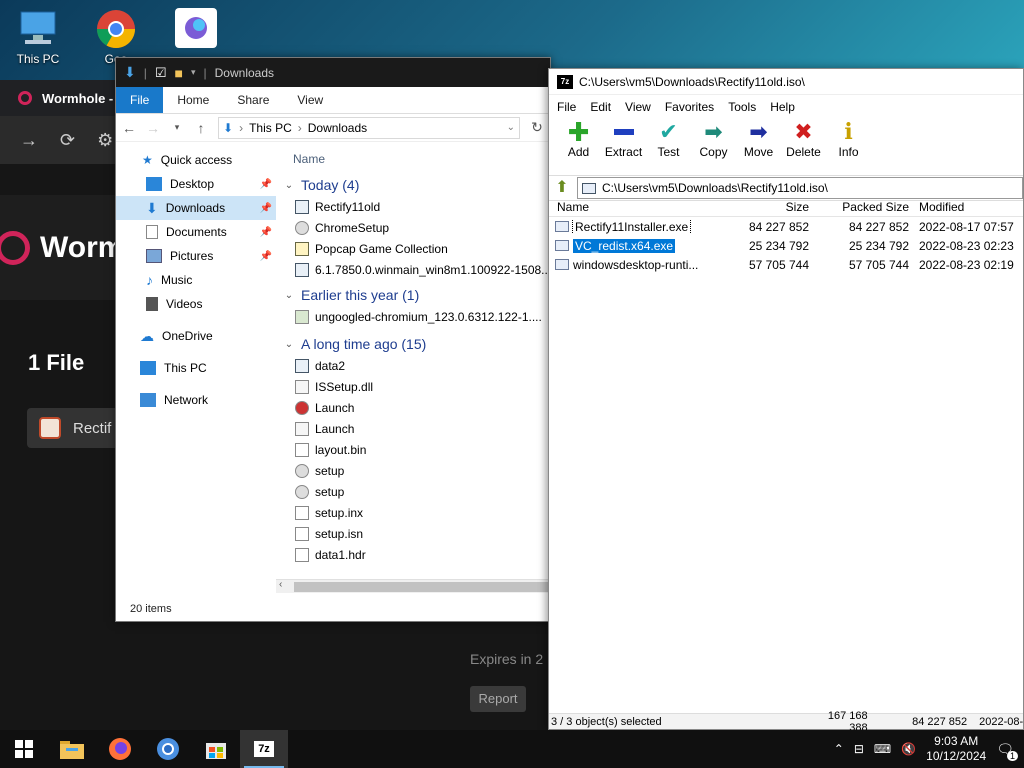 The image size is (1024, 768). Describe the element at coordinates (415, 512) in the screenshot. I see `list-item: setup.inx` at that location.